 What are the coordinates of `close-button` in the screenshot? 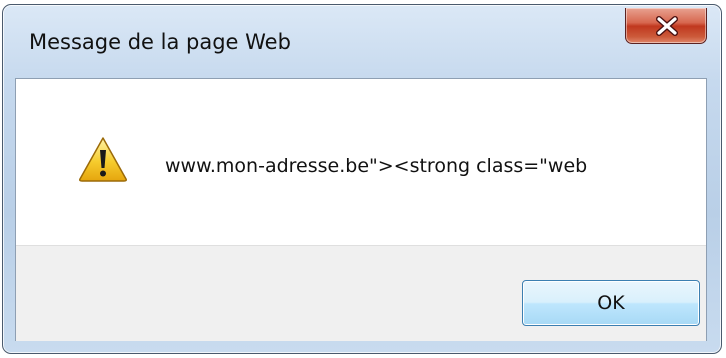 It's located at (666, 26).